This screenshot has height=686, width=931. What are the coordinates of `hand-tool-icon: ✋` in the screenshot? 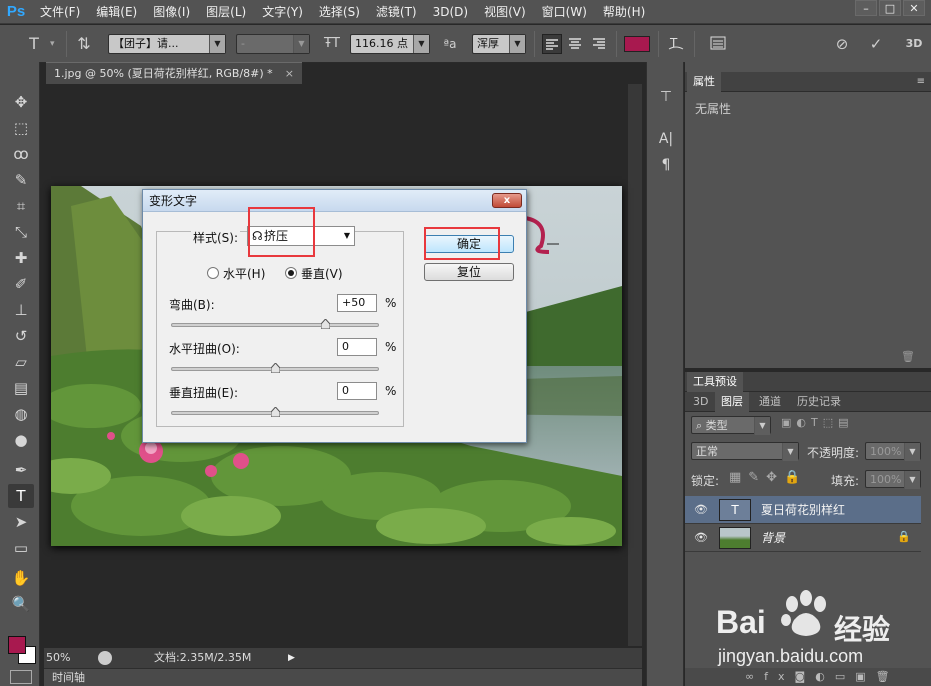 It's located at (21, 578).